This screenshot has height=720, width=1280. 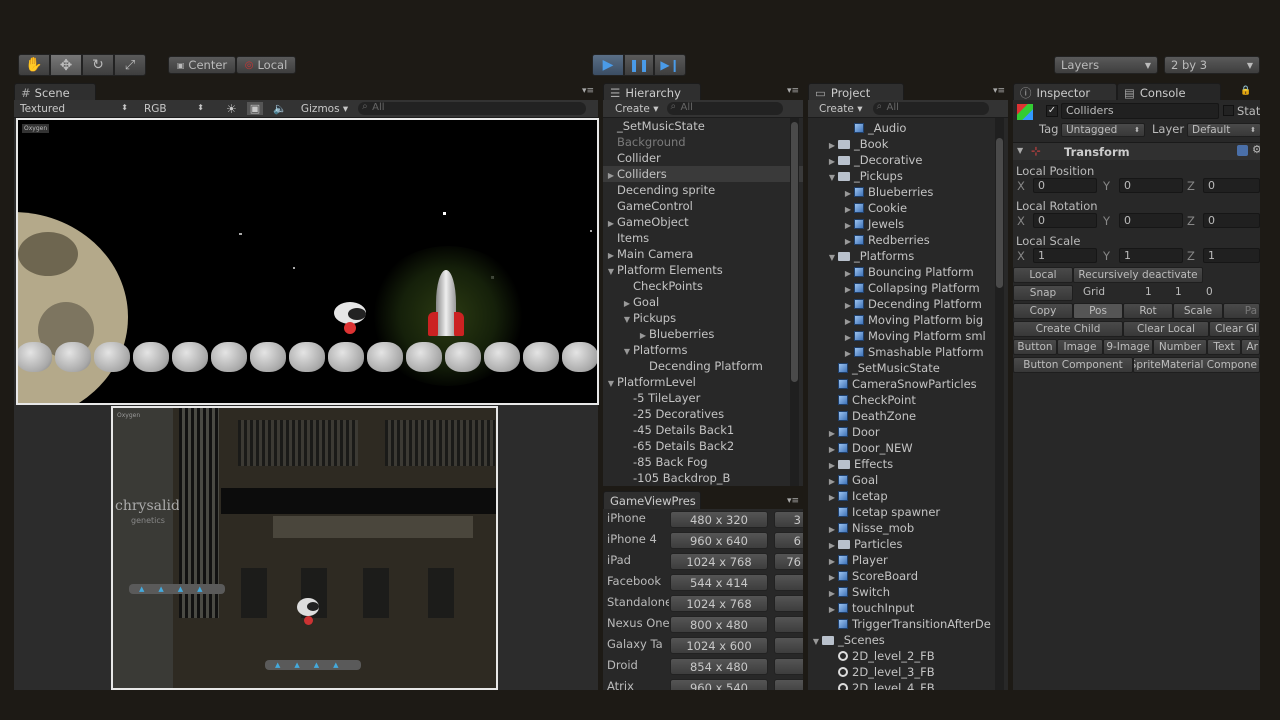 What do you see at coordinates (1065, 92) in the screenshot?
I see `tab-inspector: ⓘ Inspector` at bounding box center [1065, 92].